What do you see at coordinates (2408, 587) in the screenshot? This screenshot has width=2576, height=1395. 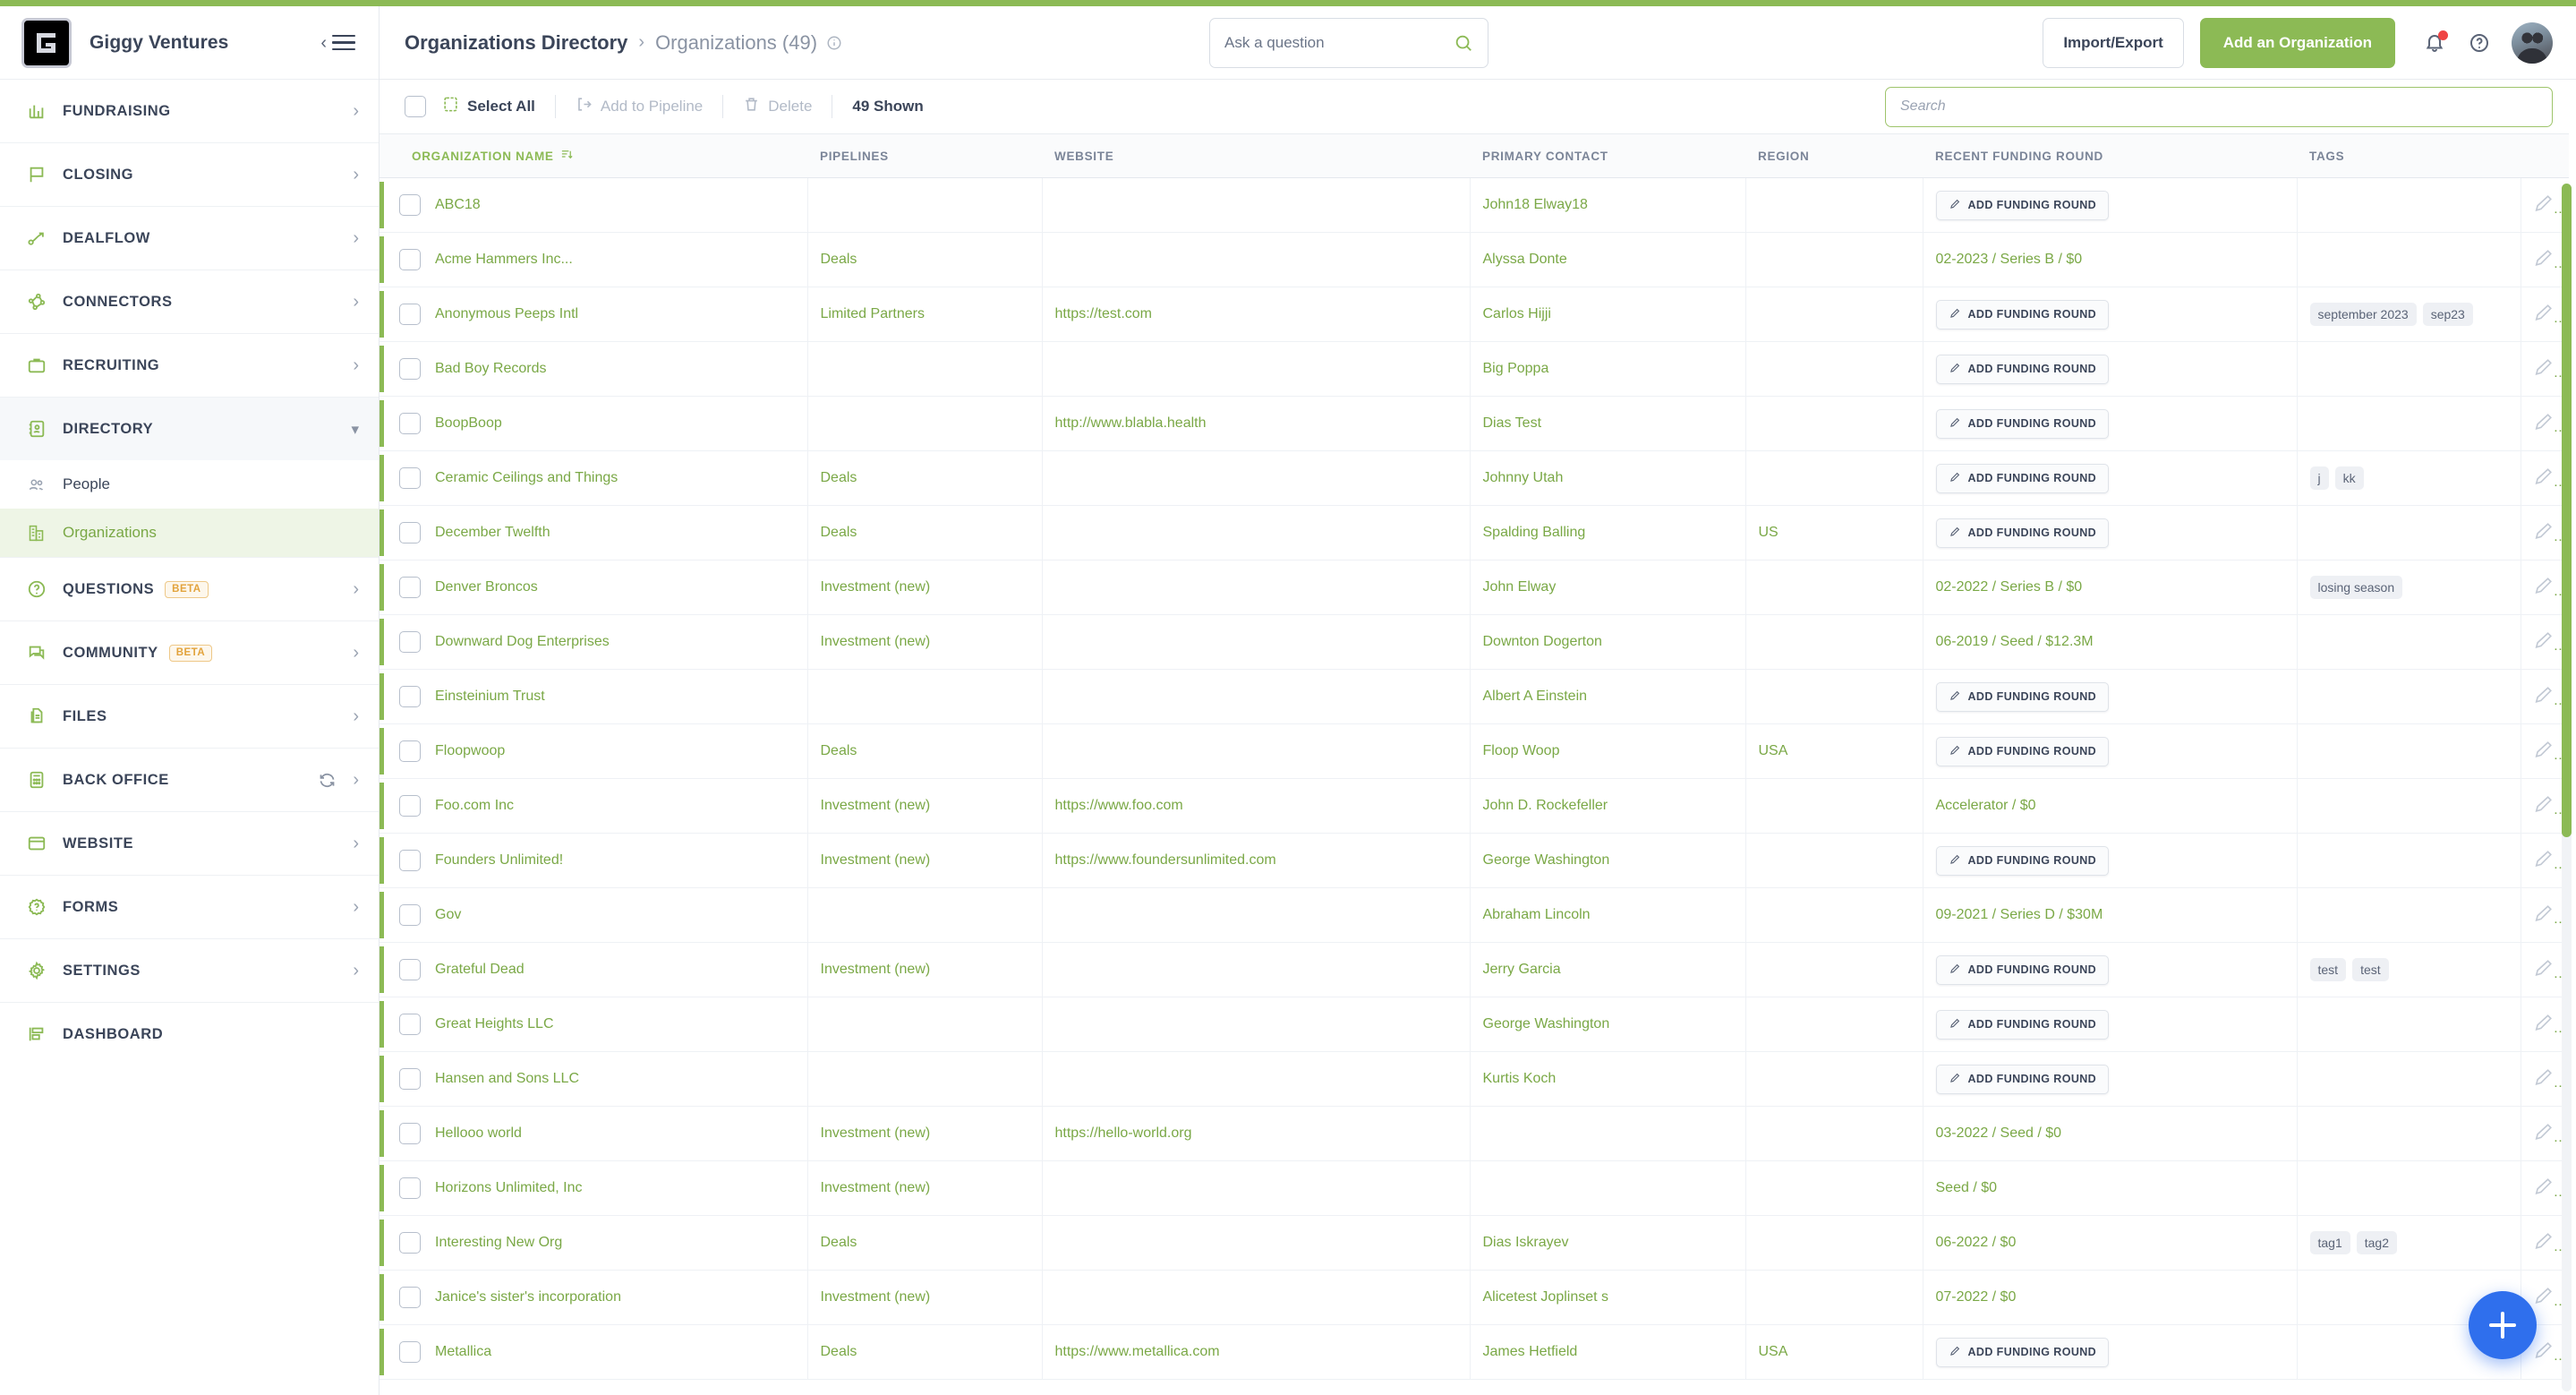 I see `tags-cell: losing season` at bounding box center [2408, 587].